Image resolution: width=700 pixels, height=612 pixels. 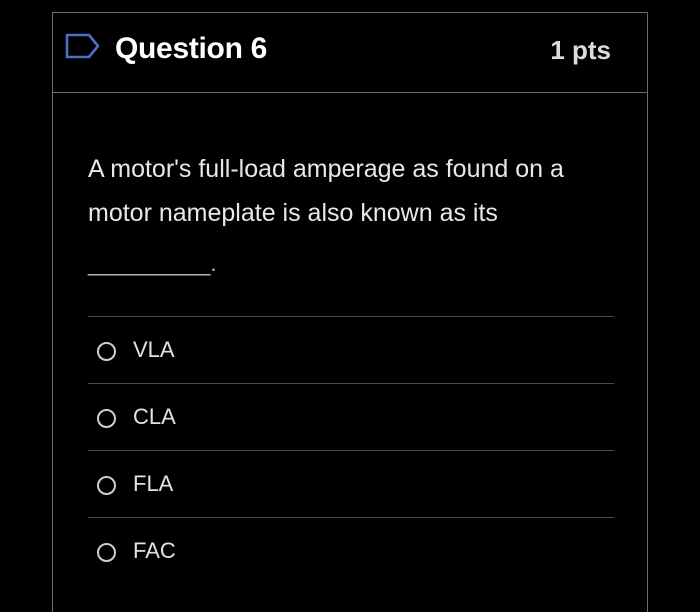 I want to click on answer-option-vla: VLA, so click(x=351, y=349).